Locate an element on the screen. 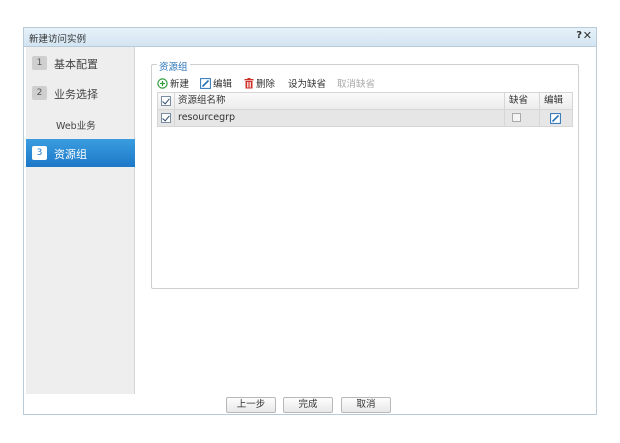  step-resource-group: 3 资源组 is located at coordinates (80, 153).